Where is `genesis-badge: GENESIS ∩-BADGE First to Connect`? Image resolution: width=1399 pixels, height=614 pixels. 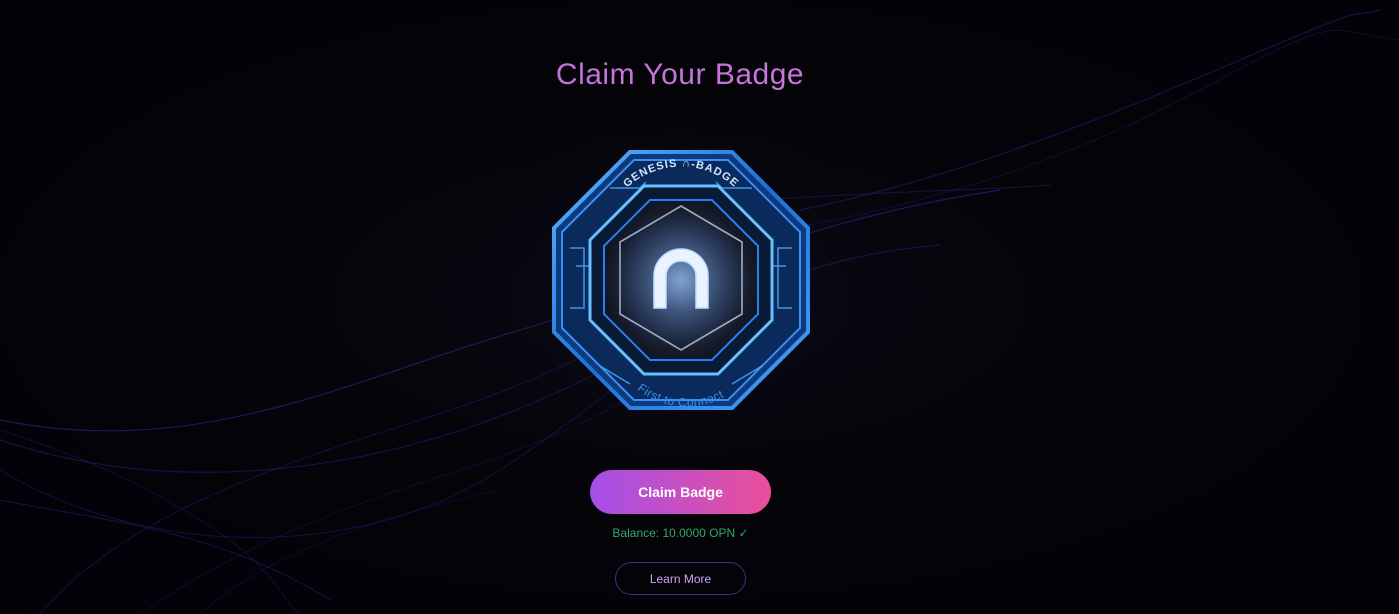 genesis-badge: GENESIS ∩-BADGE First to Connect is located at coordinates (681, 280).